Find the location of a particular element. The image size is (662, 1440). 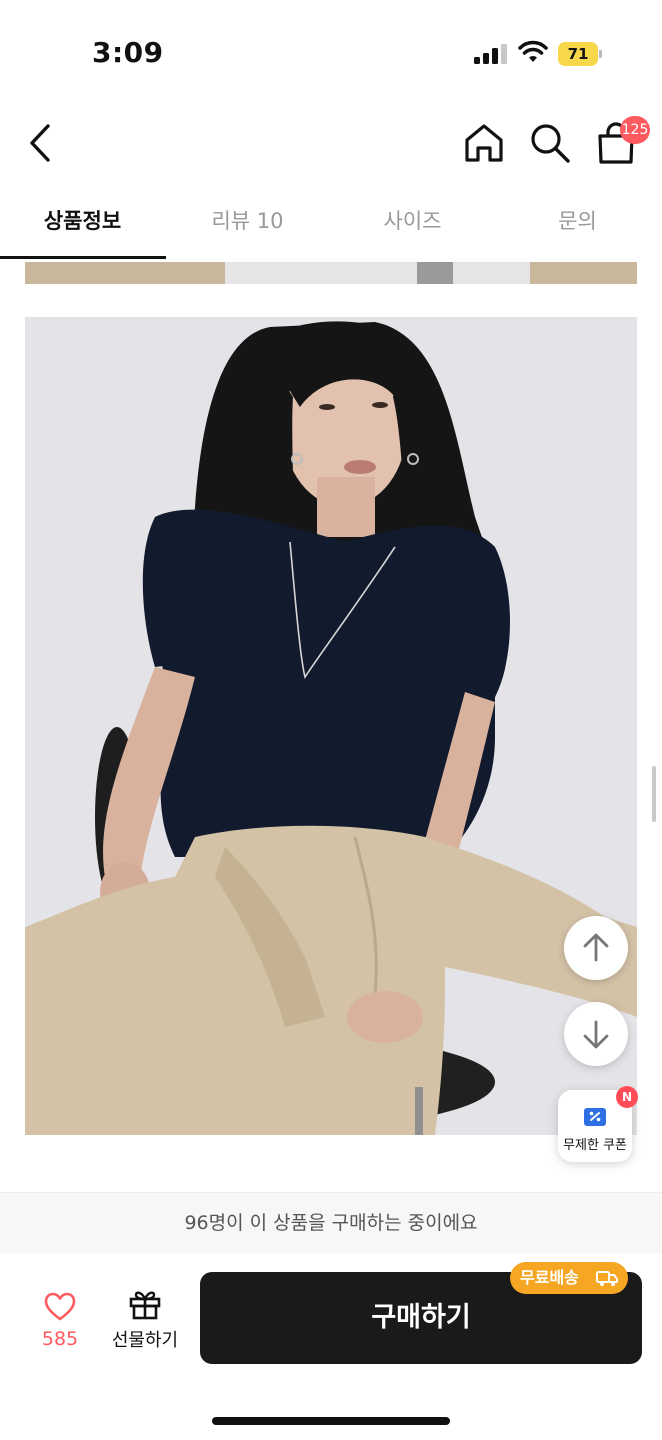

chevron-left-icon is located at coordinates (41, 143).